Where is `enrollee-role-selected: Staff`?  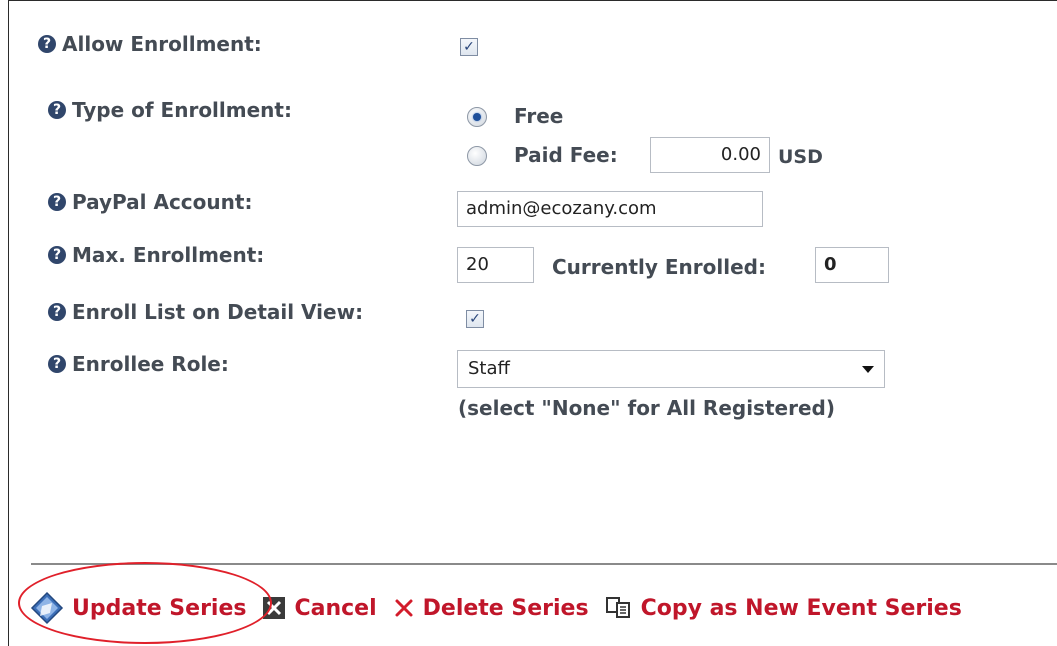 enrollee-role-selected: Staff is located at coordinates (489, 368).